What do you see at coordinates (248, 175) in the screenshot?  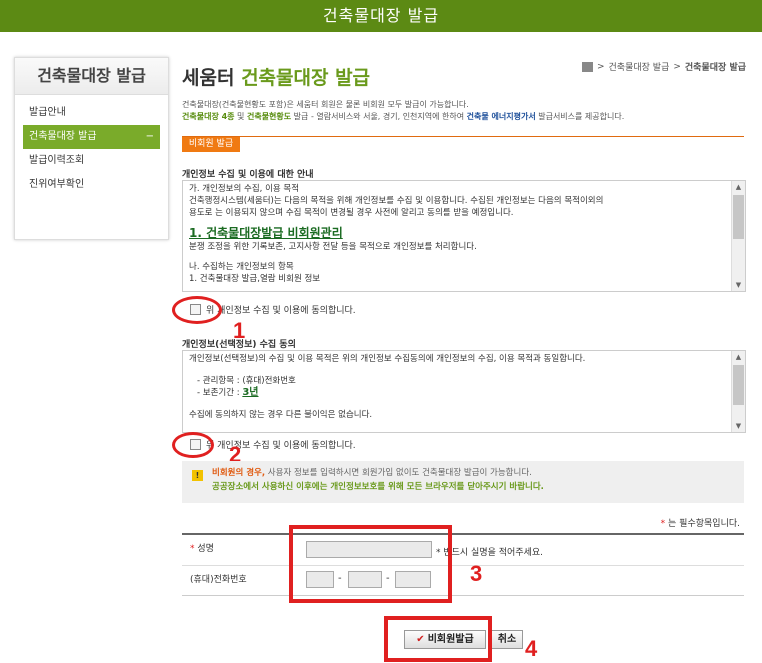 I see `consent1-title: 개인정보 수집 및 이용에 대한 안내` at bounding box center [248, 175].